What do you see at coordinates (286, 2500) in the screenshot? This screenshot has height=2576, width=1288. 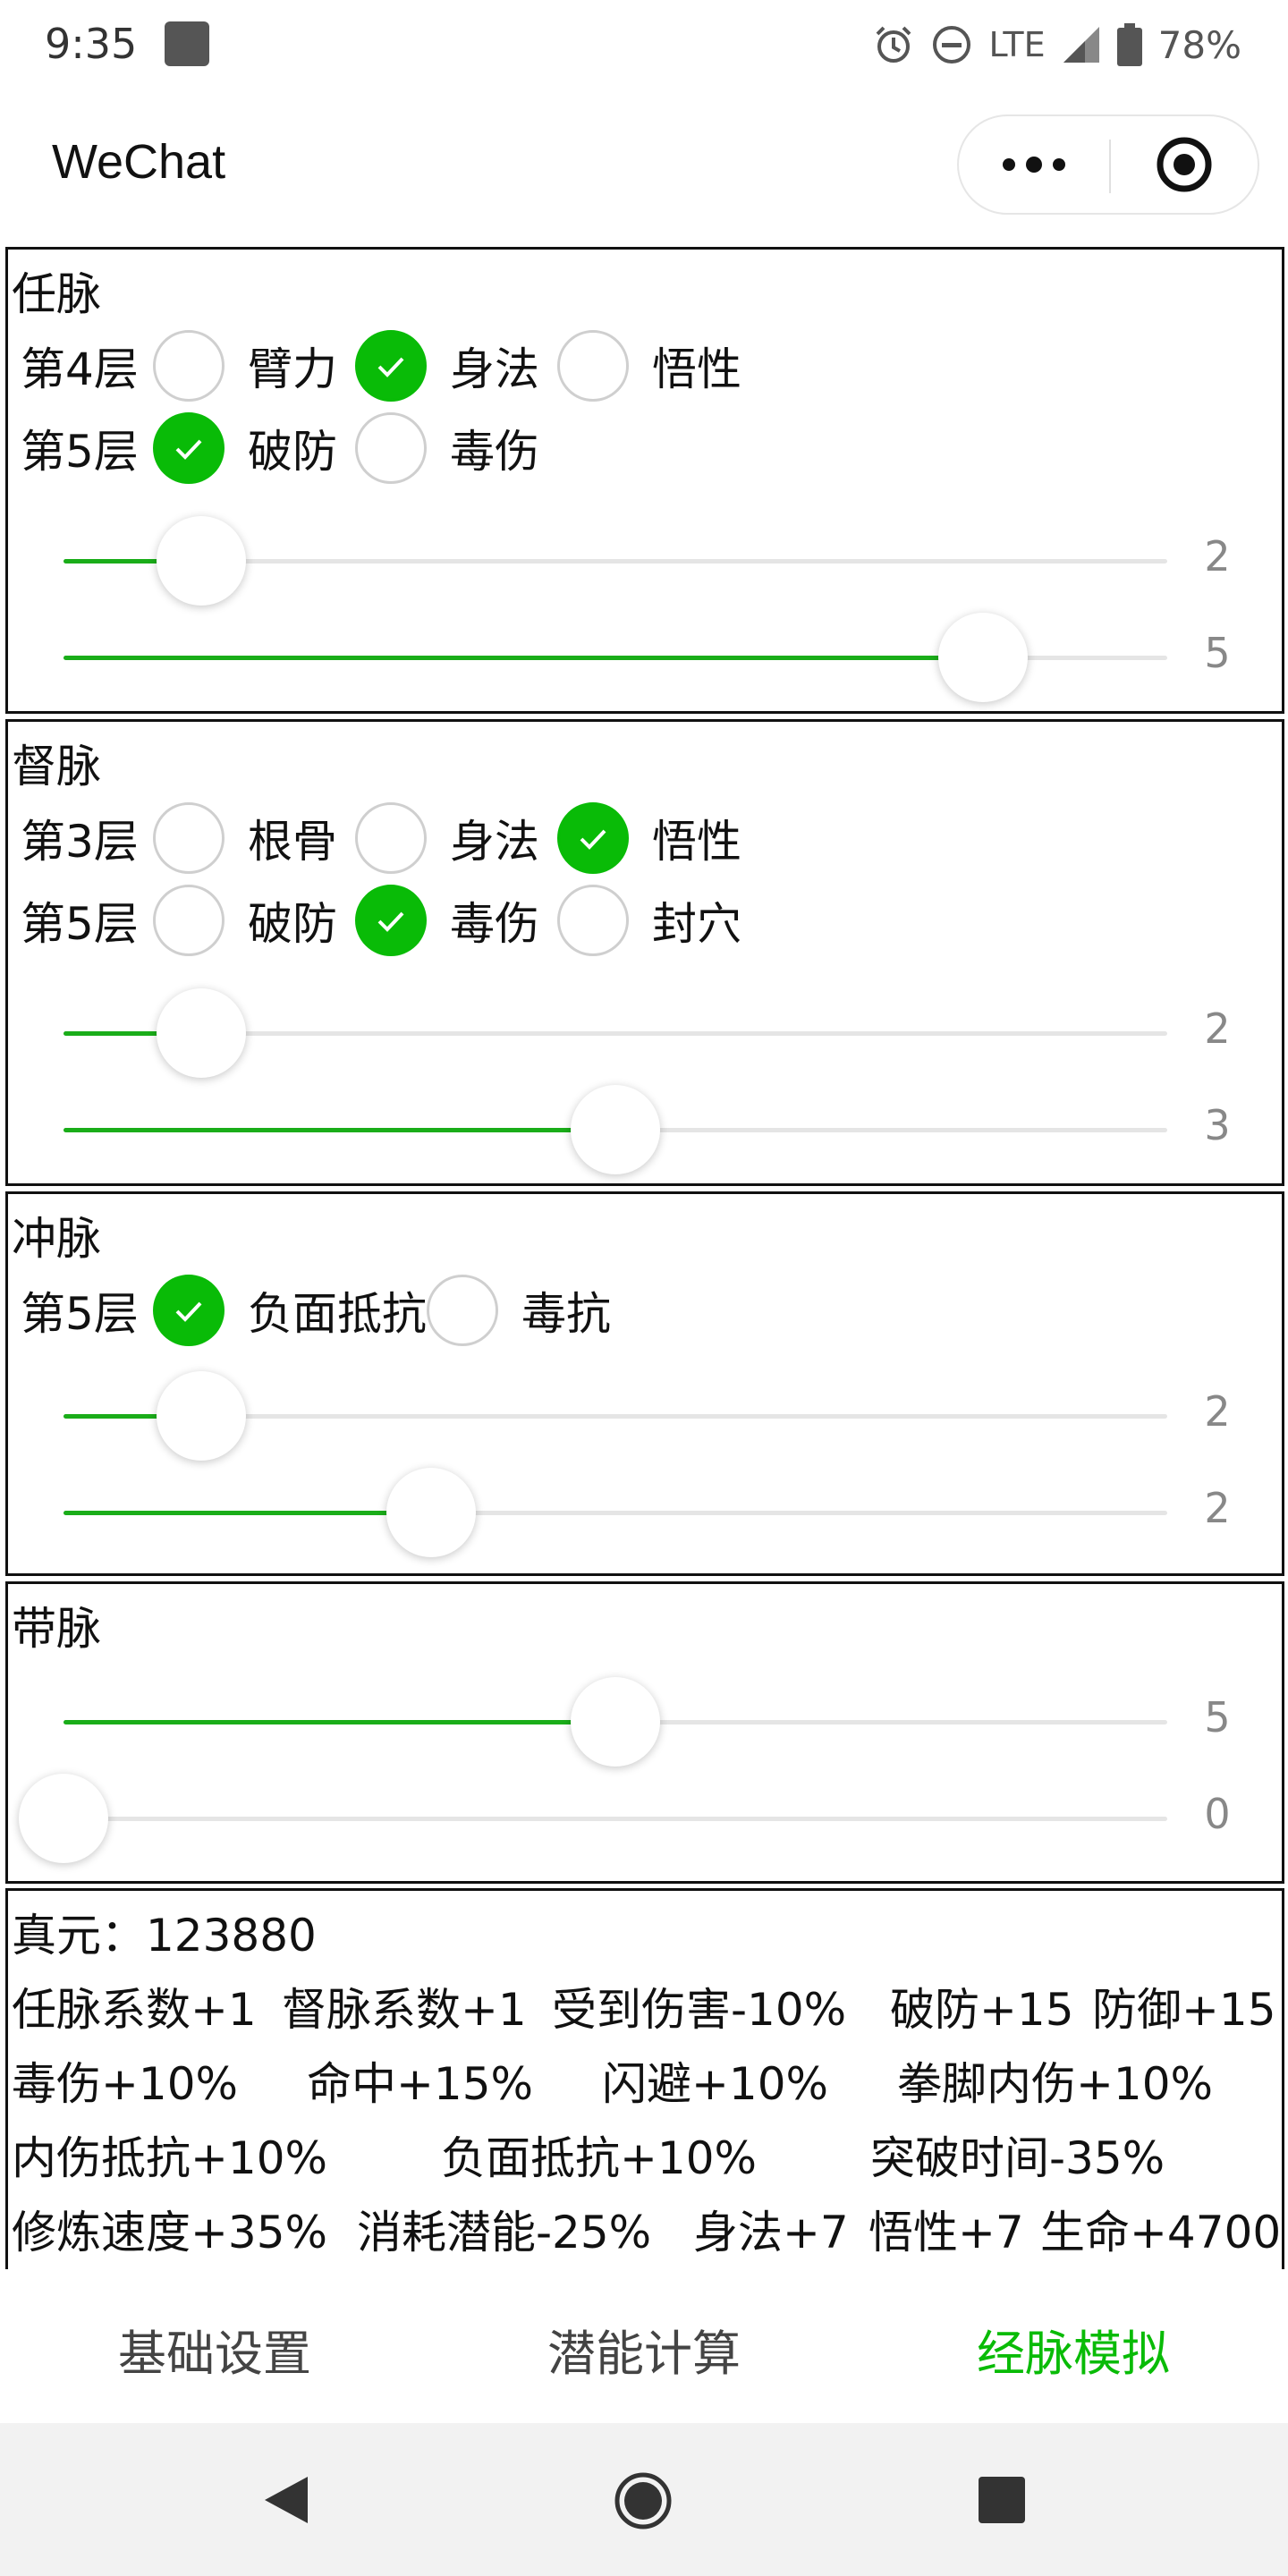 I see `back-icon` at bounding box center [286, 2500].